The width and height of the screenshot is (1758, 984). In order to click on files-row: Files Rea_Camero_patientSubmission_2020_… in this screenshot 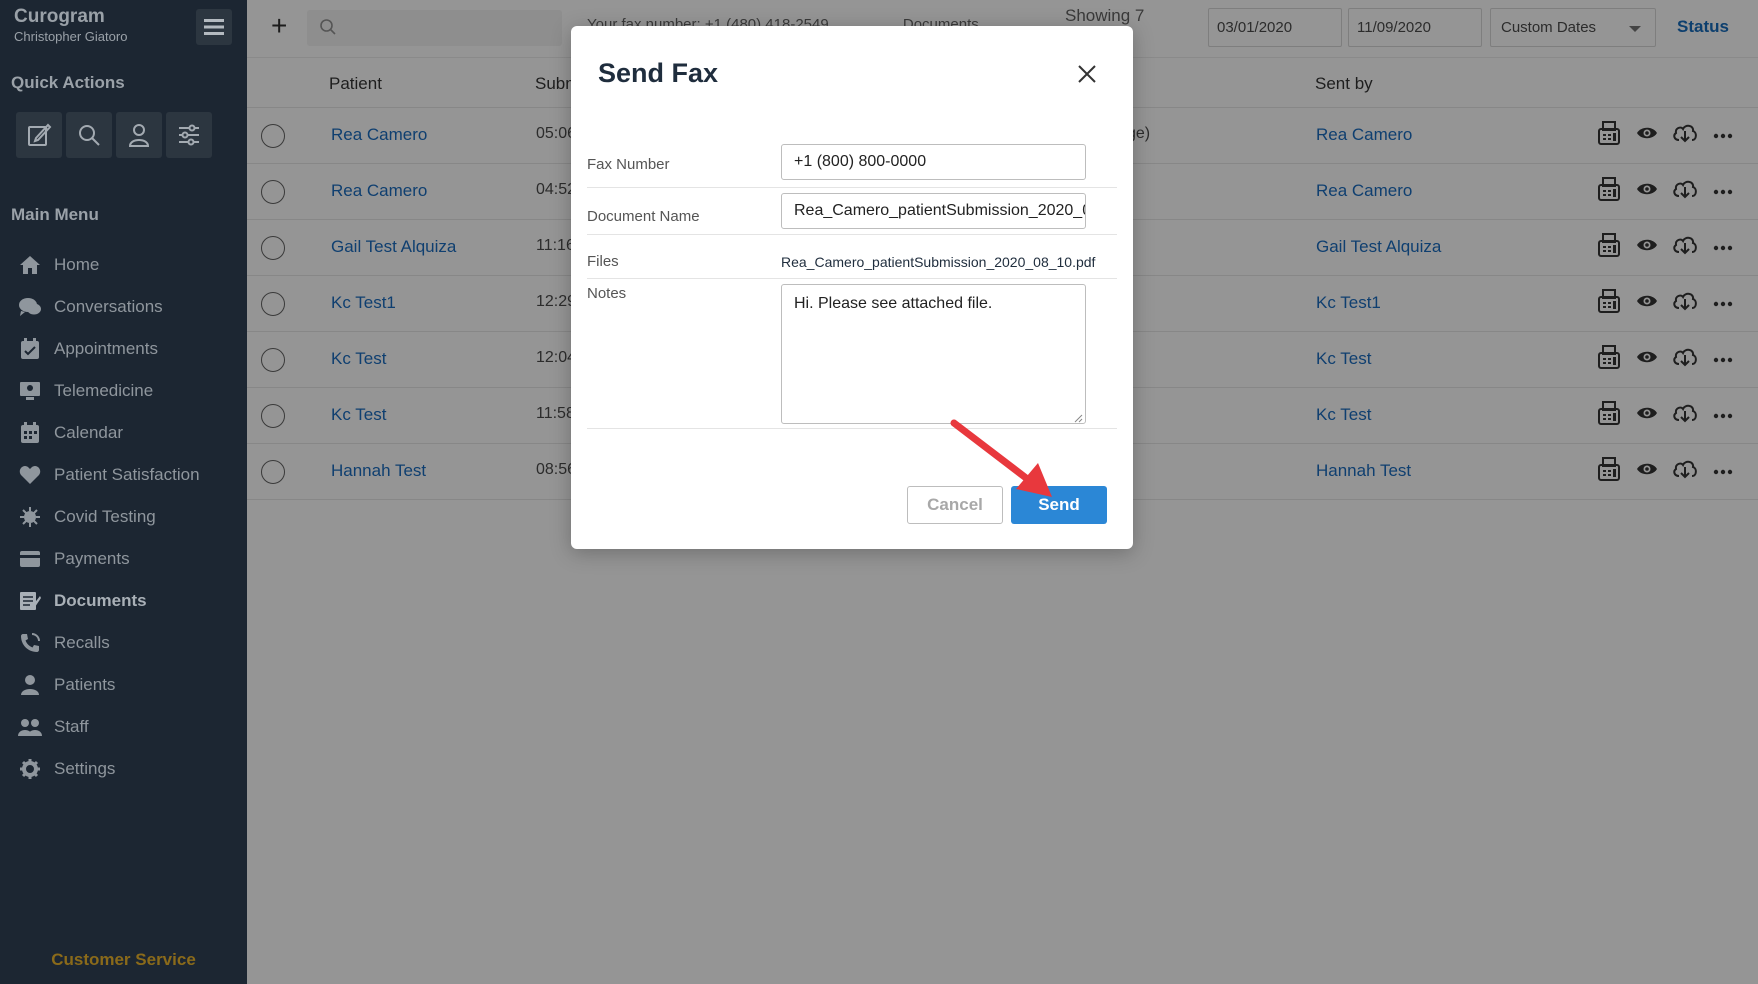, I will do `click(852, 257)`.